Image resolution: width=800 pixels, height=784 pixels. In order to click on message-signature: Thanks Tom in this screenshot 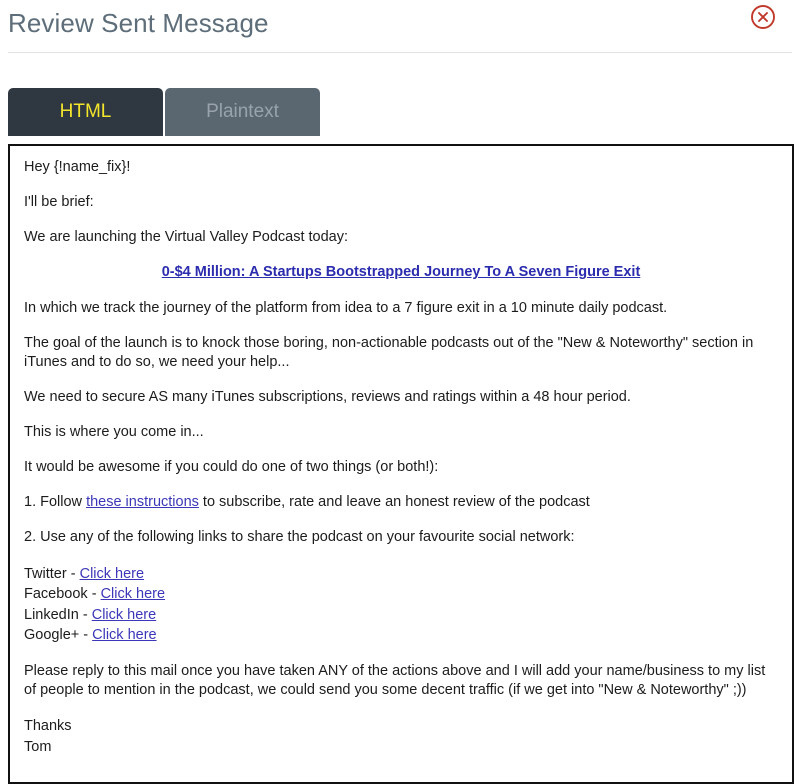, I will do `click(401, 736)`.